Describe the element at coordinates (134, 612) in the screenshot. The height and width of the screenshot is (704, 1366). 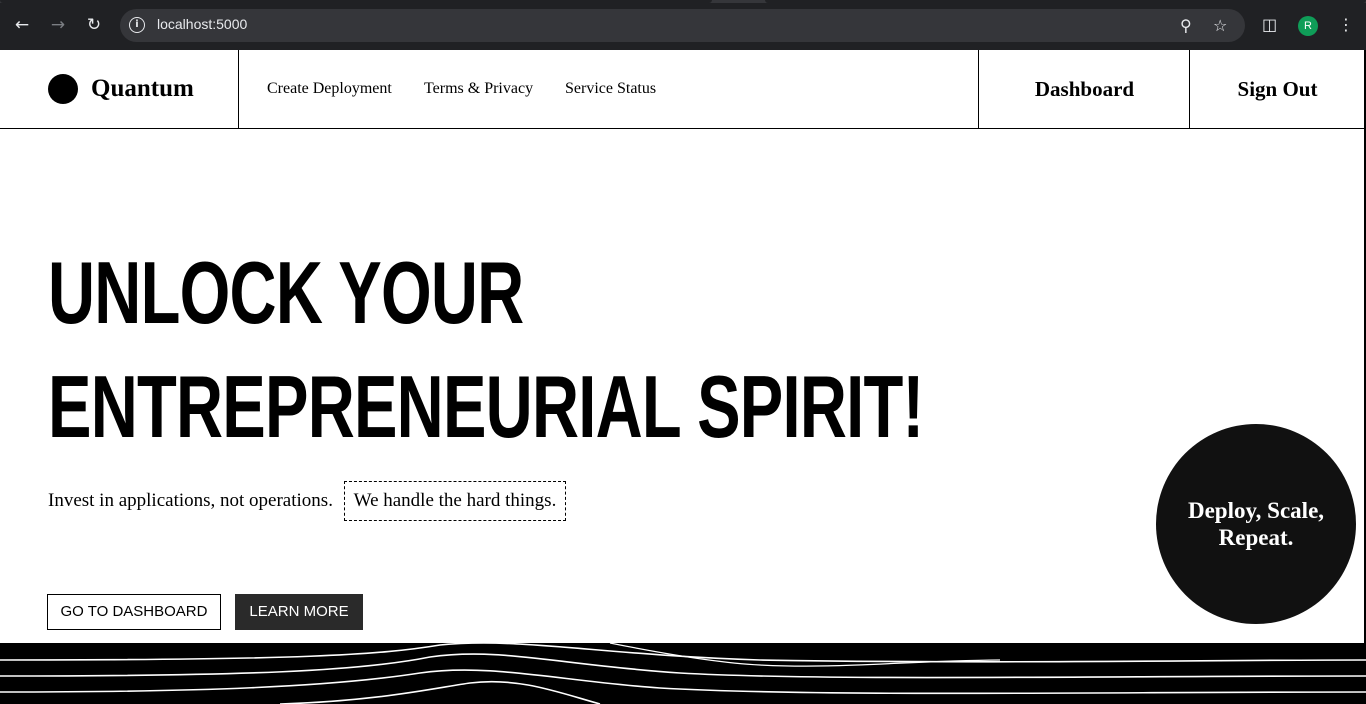
I see `go-to-dashboard-button: GO TO DASHBOARD` at that location.